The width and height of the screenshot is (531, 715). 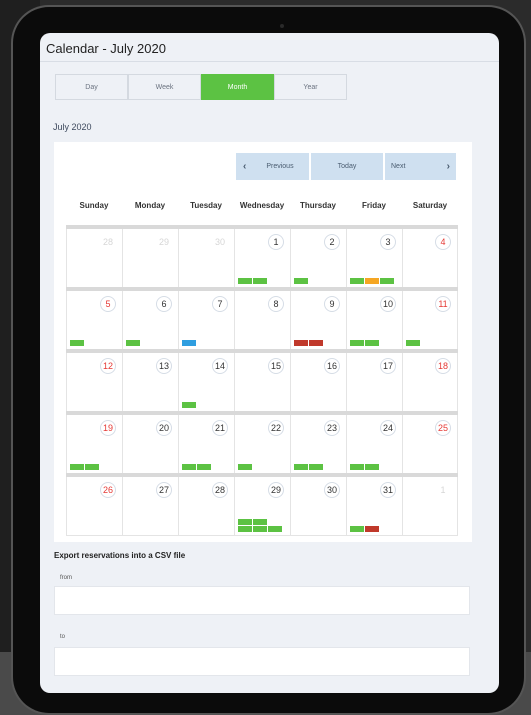 What do you see at coordinates (318, 258) in the screenshot?
I see `calendar-day: 2` at bounding box center [318, 258].